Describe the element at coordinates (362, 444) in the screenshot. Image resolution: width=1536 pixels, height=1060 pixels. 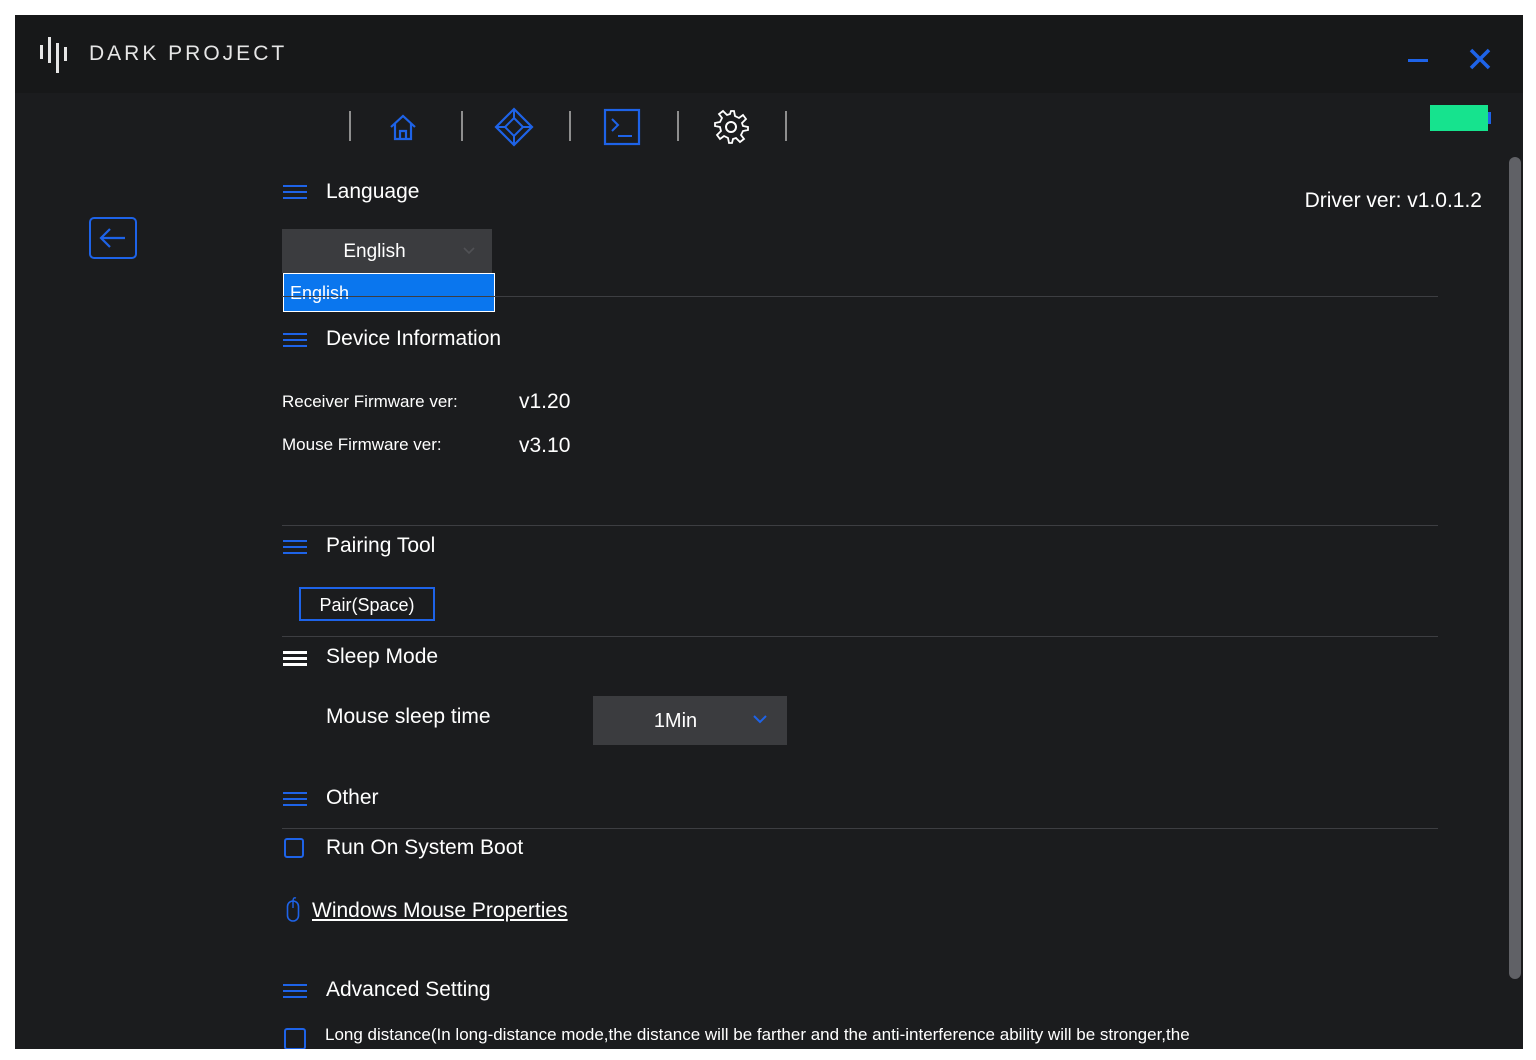
I see `mouse-firmware-label: Mouse Firmware ver:` at that location.